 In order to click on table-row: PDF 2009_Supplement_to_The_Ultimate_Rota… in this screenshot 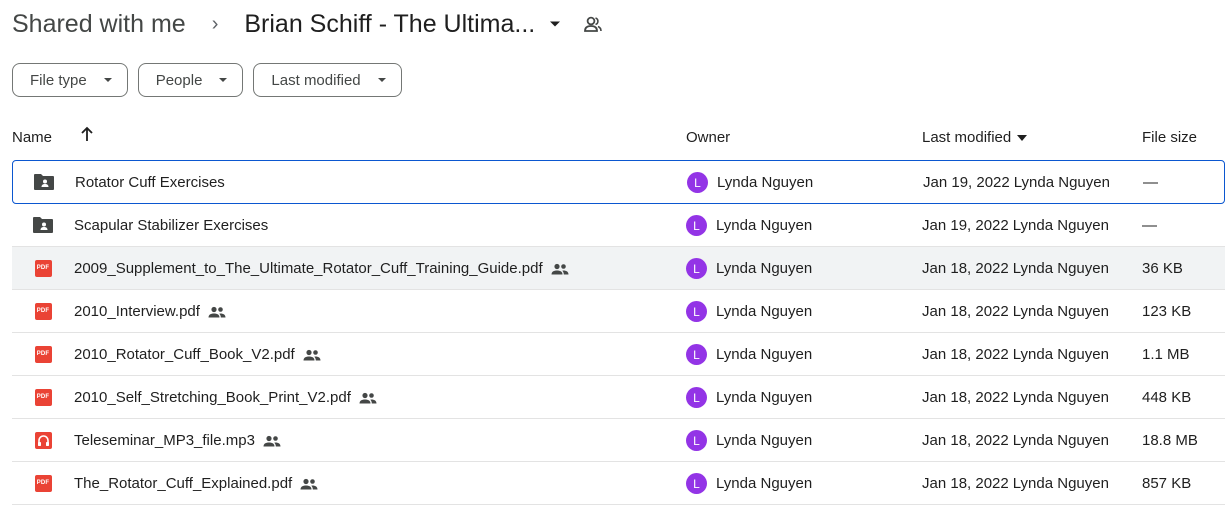, I will do `click(618, 268)`.